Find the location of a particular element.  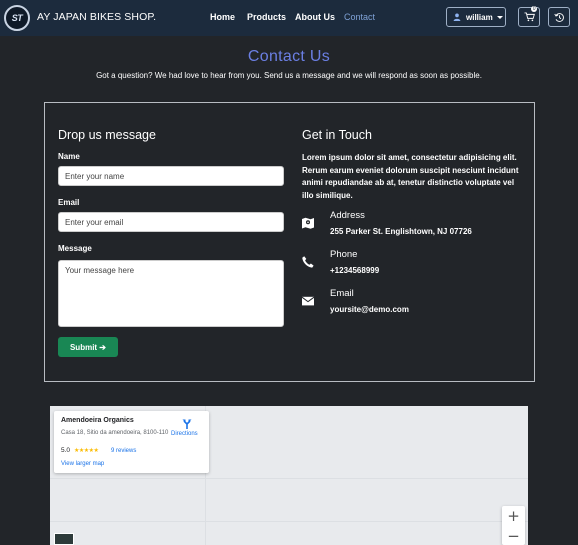

nav-home: Home is located at coordinates (222, 17).